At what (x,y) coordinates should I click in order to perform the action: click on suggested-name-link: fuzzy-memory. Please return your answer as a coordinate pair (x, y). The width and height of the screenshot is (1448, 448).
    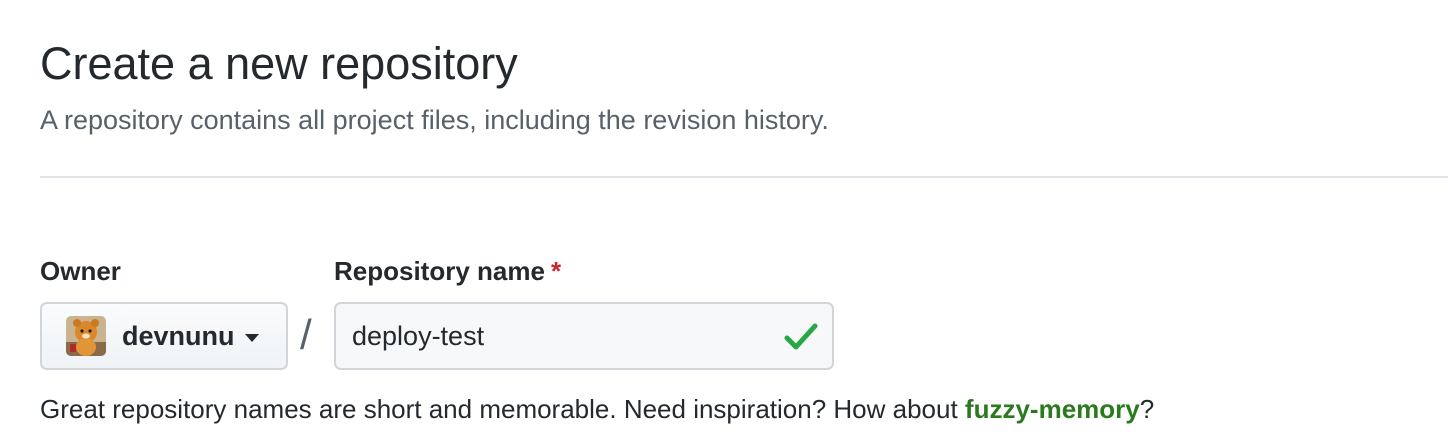
    Looking at the image, I should click on (1052, 409).